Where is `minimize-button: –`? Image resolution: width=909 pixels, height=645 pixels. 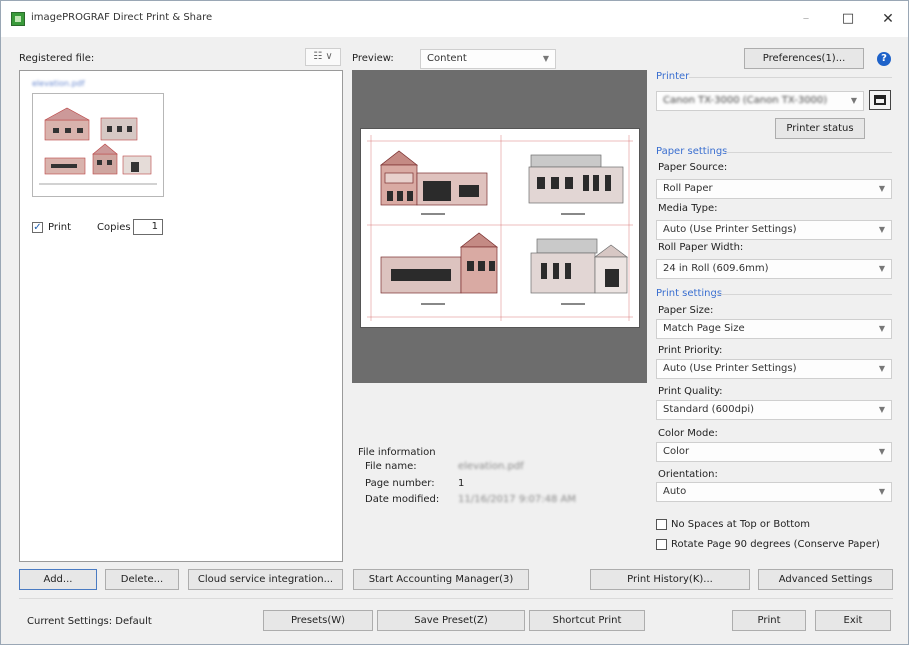 minimize-button: – is located at coordinates (806, 19).